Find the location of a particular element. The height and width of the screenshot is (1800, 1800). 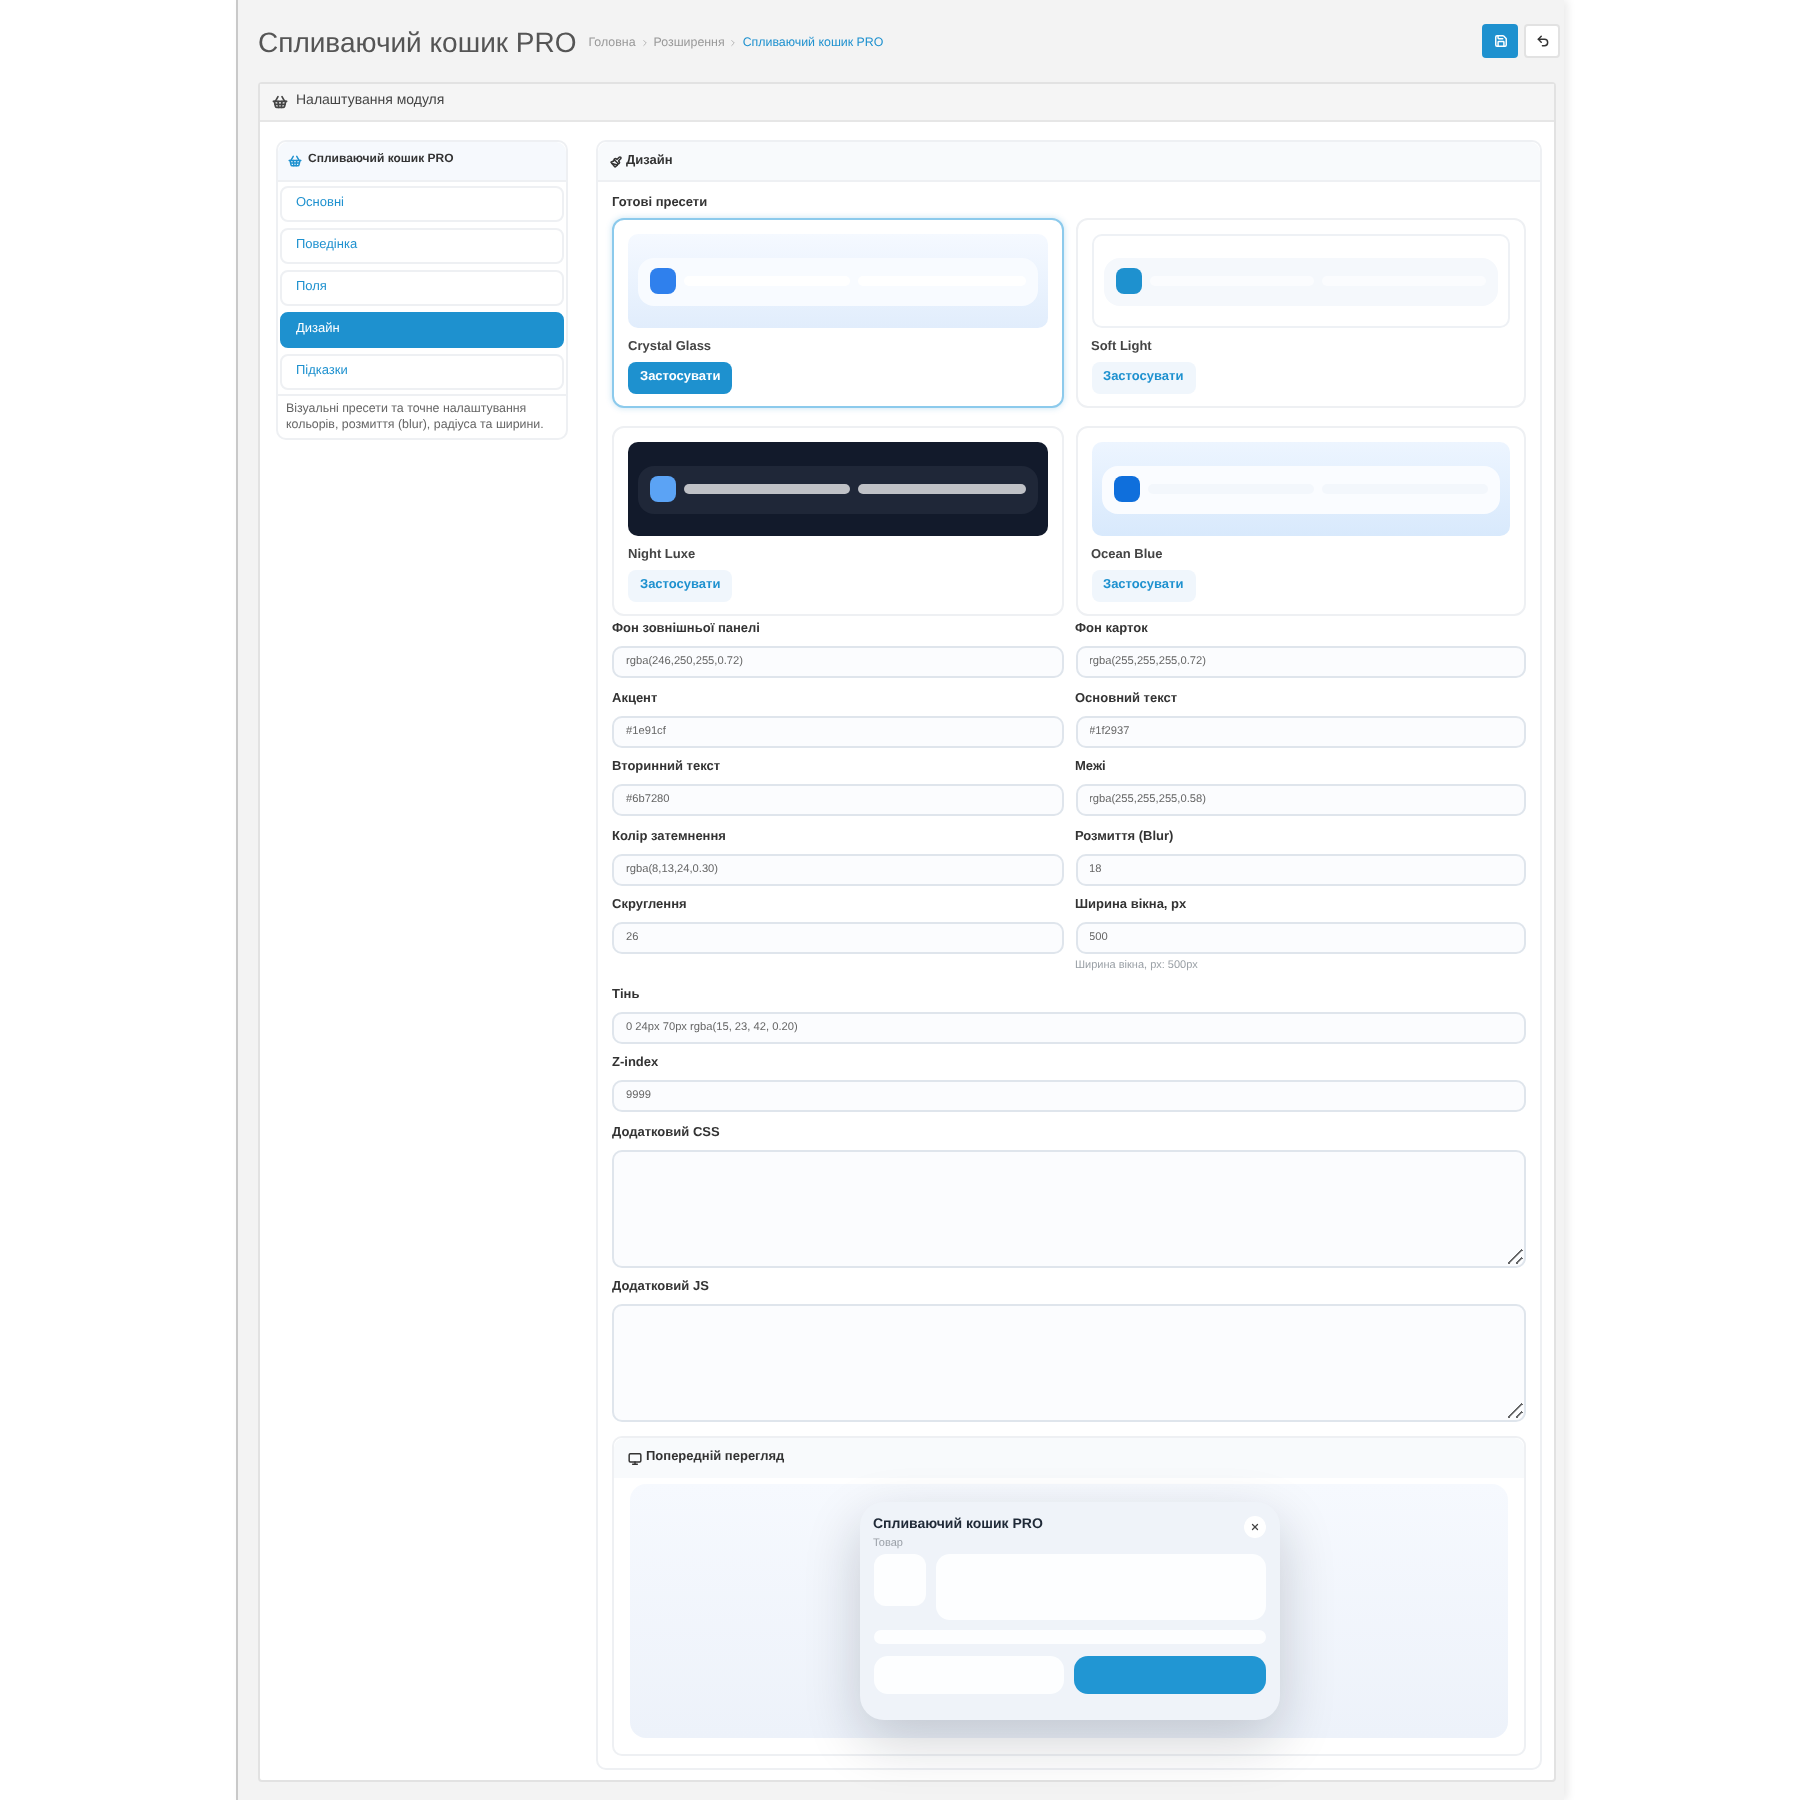

undo-arrow-icon is located at coordinates (1542, 41).